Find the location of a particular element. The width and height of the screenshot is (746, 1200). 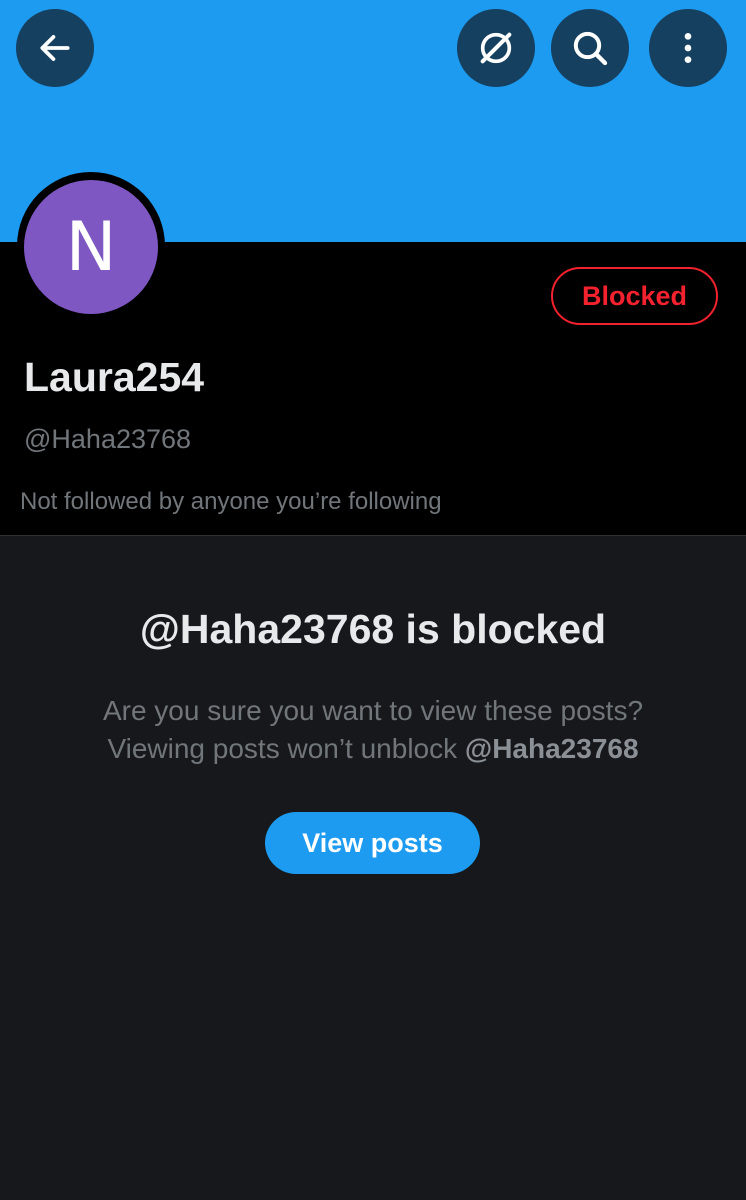

blocked-button: Blocked is located at coordinates (634, 296).